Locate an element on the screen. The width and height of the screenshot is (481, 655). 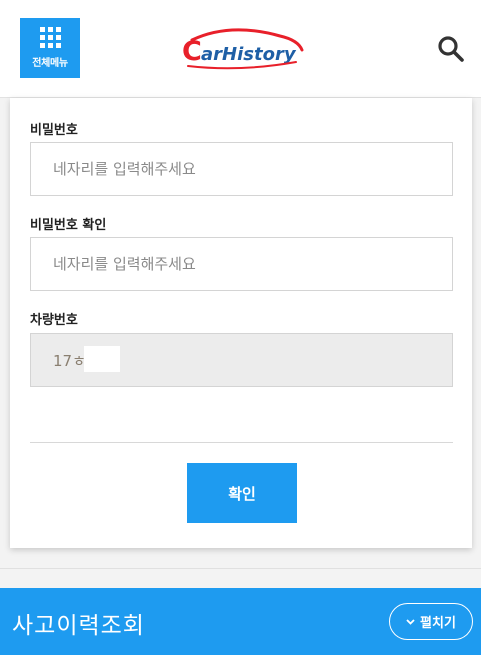
password-label: 비밀번호 is located at coordinates (54, 130).